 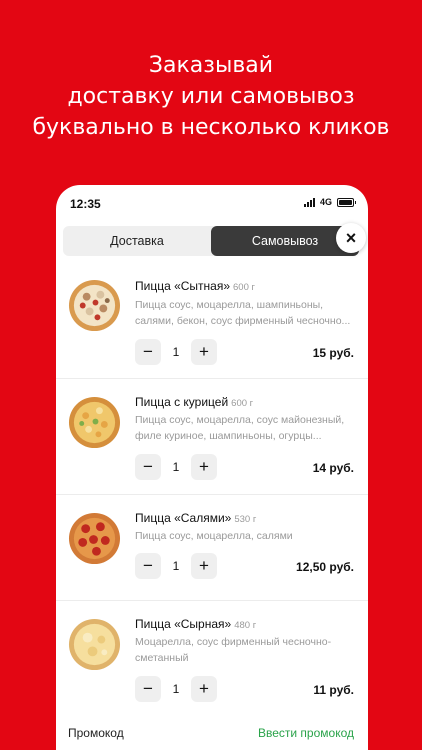 I want to click on item-name: Пицца «Сытная» 600 г, so click(x=195, y=286).